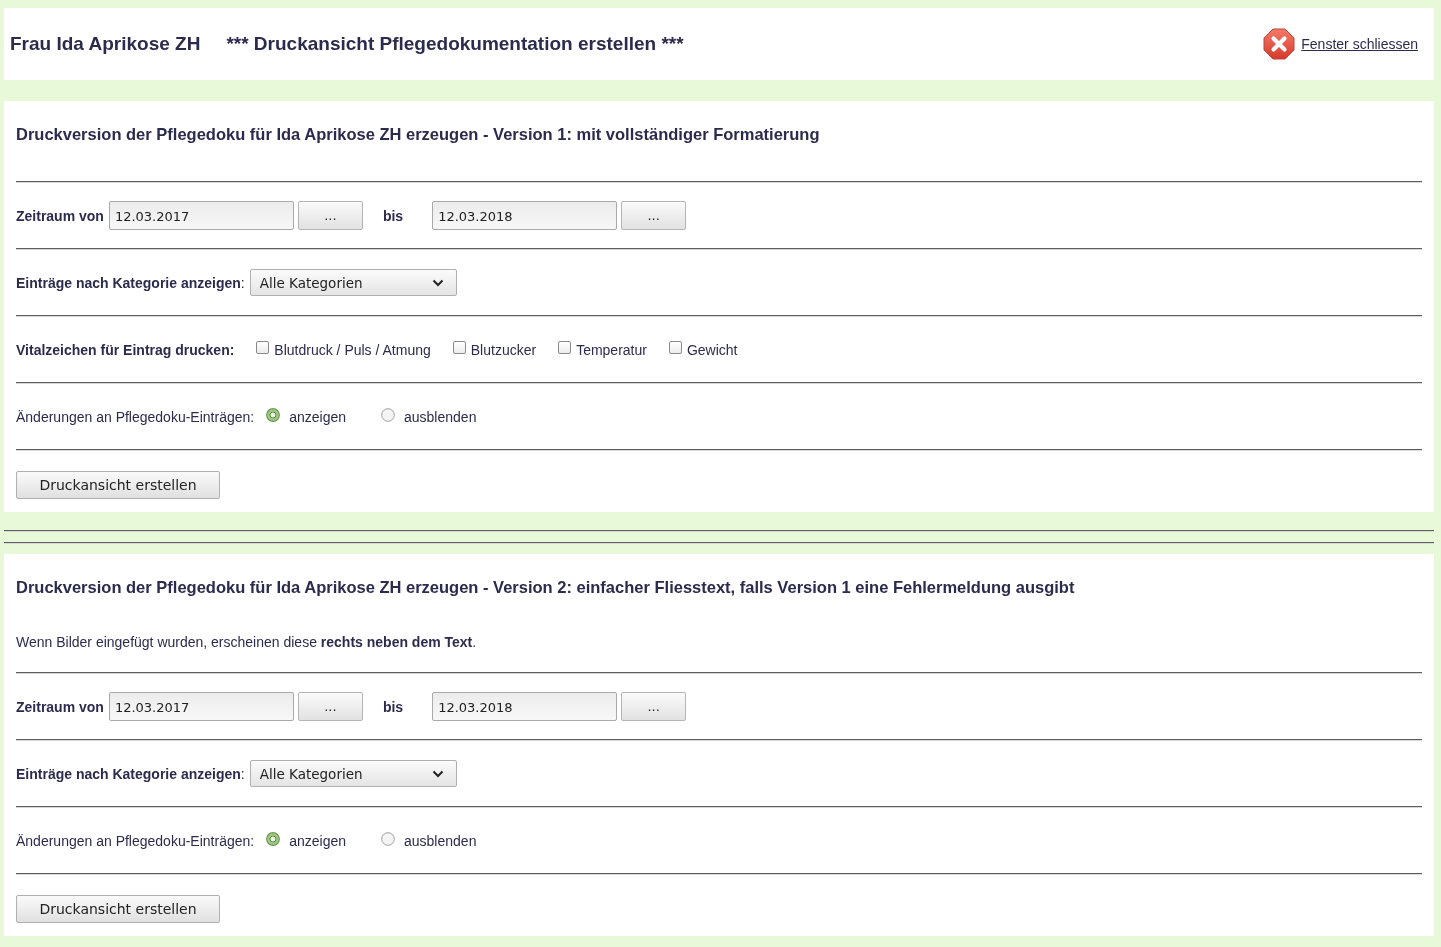 This screenshot has width=1441, height=947. Describe the element at coordinates (1279, 44) in the screenshot. I see `close-icon` at that location.